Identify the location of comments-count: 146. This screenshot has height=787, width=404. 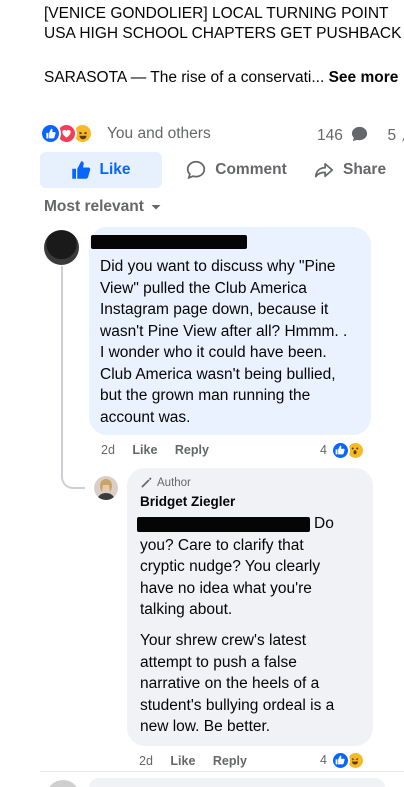
(330, 135).